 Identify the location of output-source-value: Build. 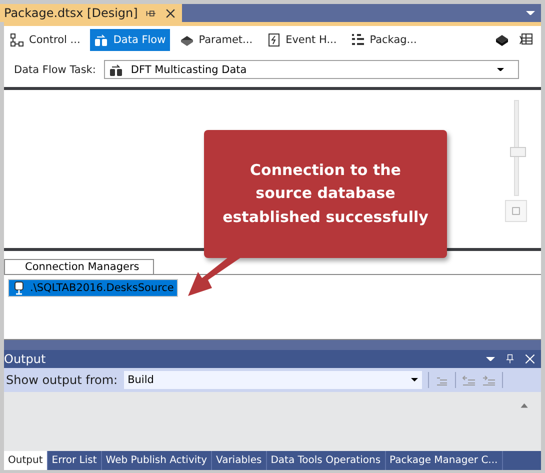
(141, 380).